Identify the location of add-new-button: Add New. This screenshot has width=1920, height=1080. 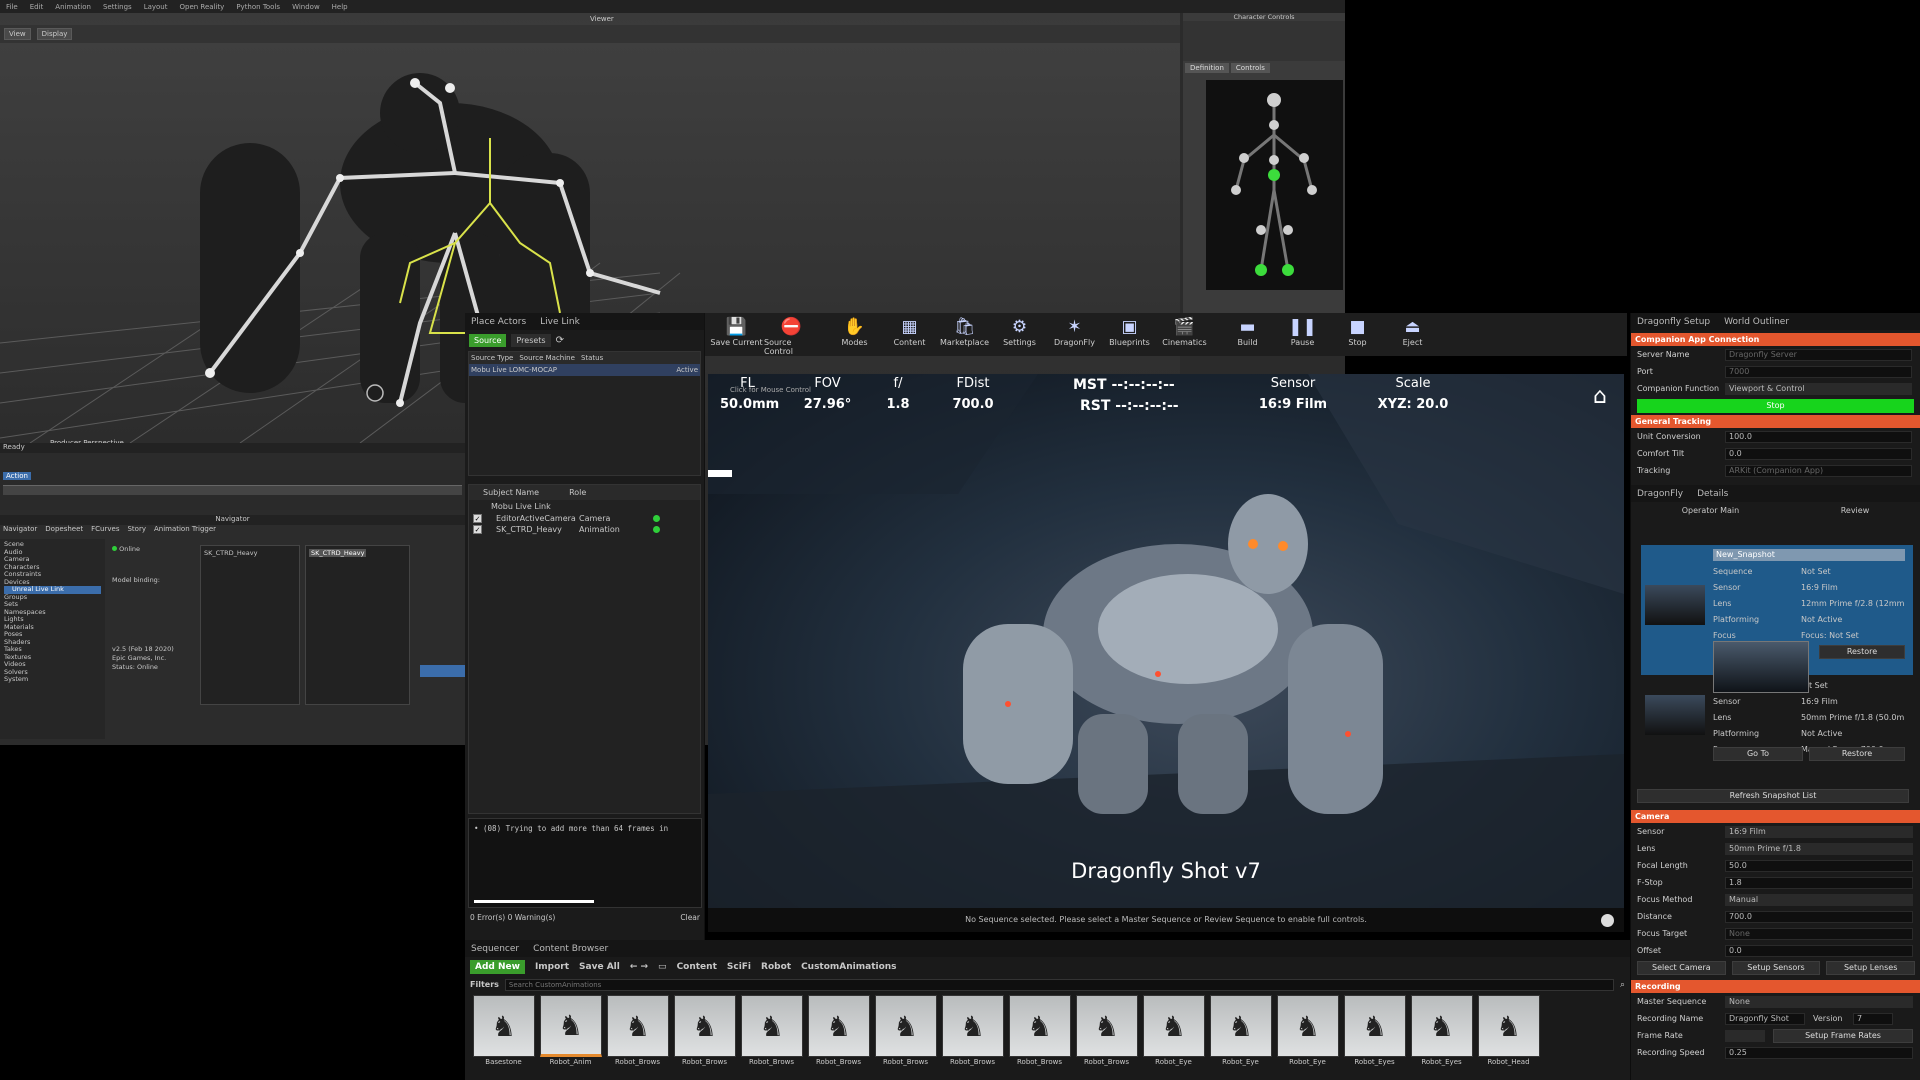
(497, 967).